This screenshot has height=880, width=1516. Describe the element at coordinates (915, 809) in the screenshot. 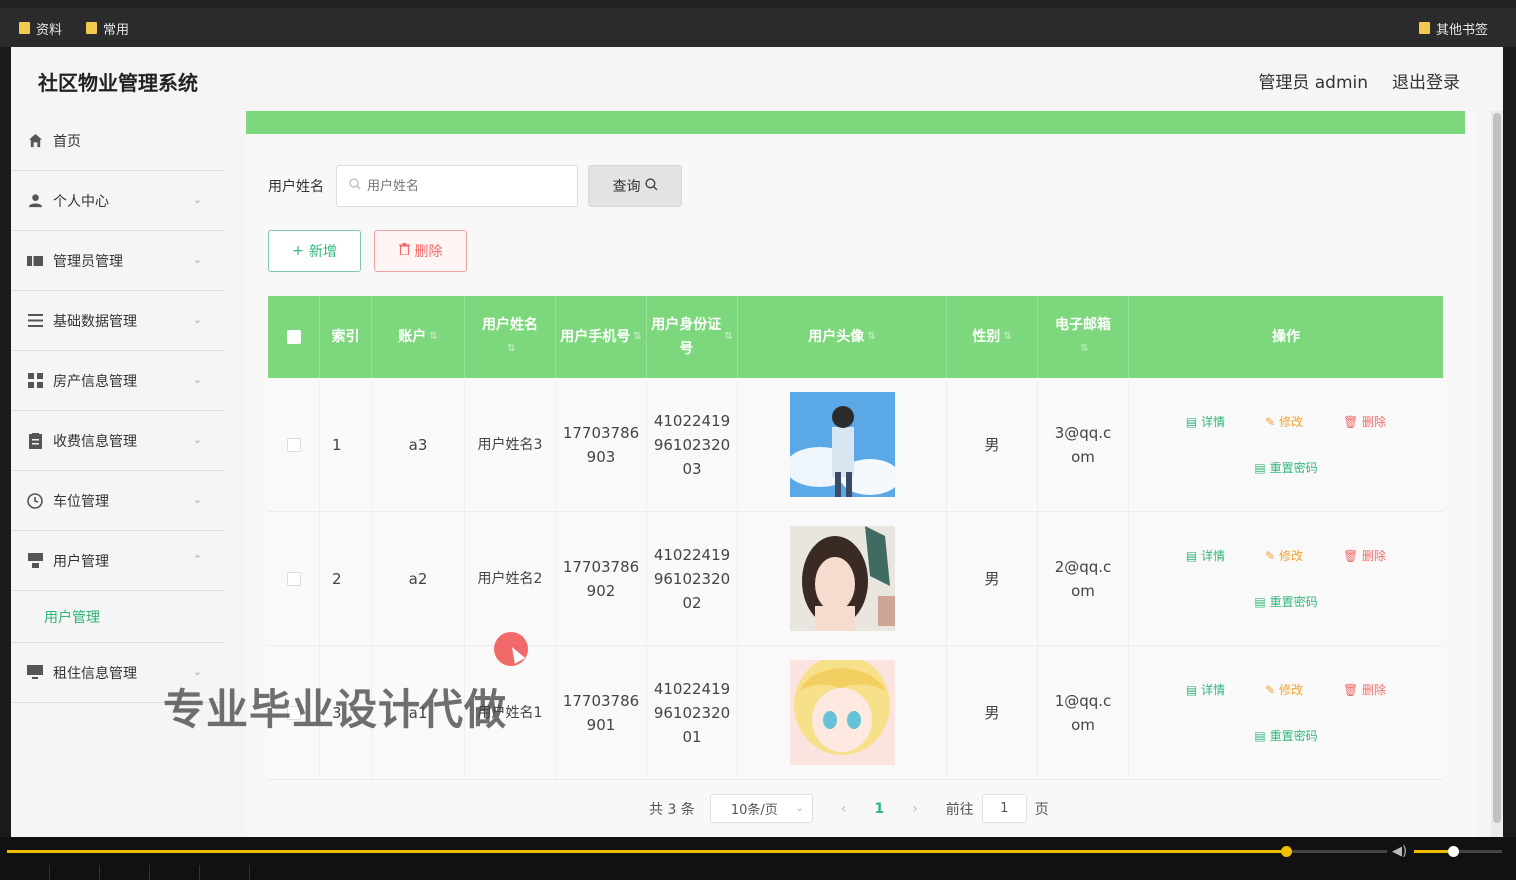

I see `next-page-icon: ›` at that location.